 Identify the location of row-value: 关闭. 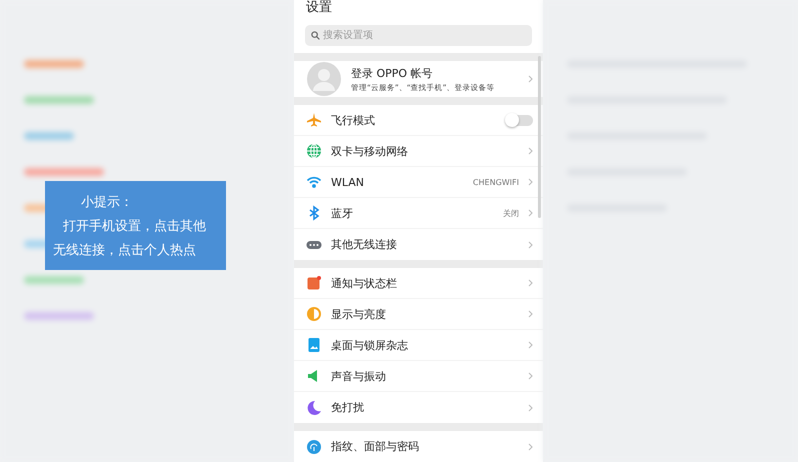
(511, 213).